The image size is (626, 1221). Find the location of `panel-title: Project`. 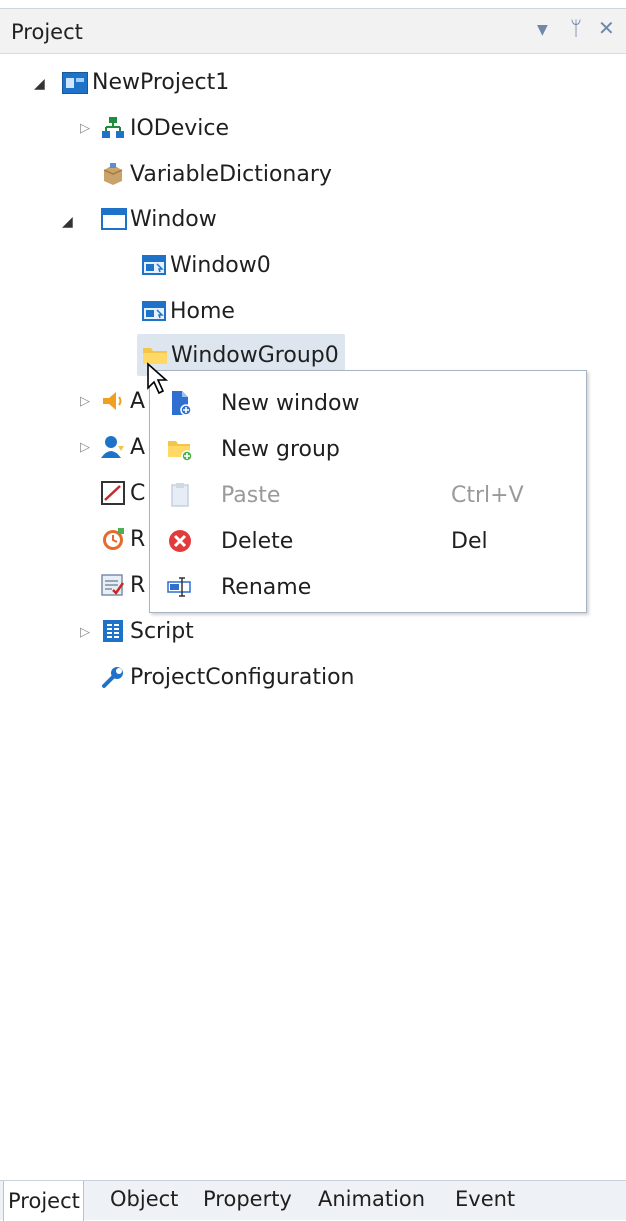

panel-title: Project is located at coordinates (47, 32).